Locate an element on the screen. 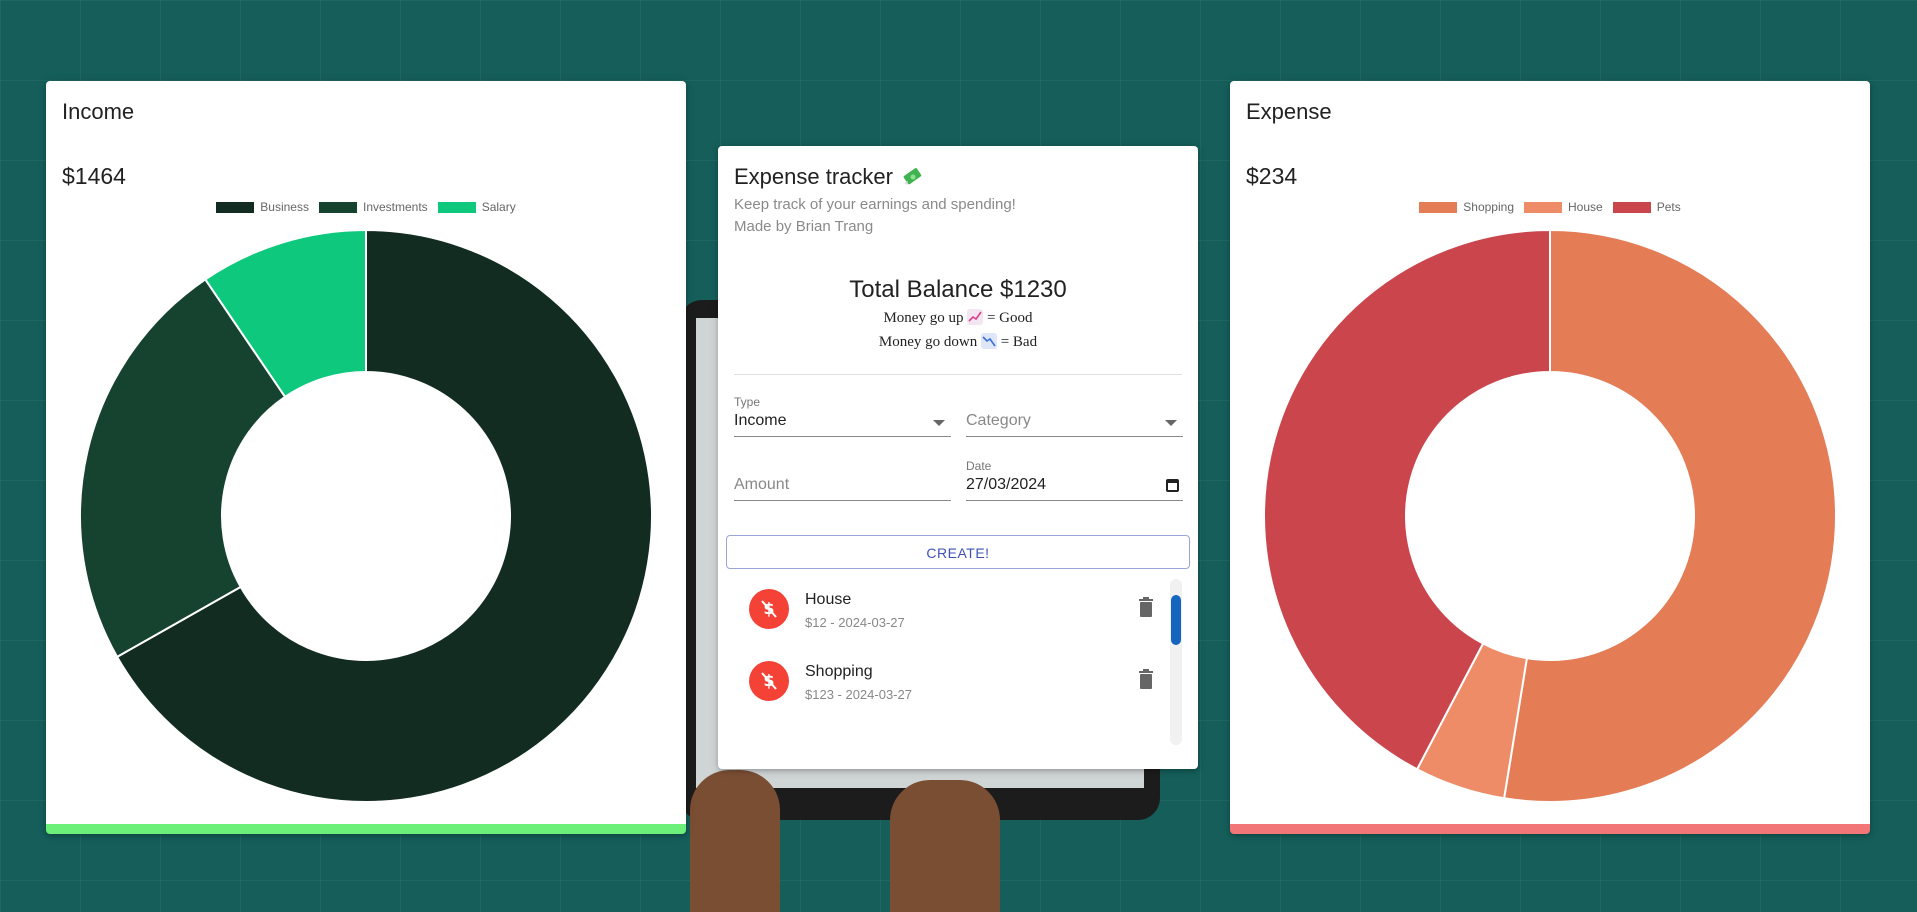  income-legend-item-investments: Investments is located at coordinates (373, 207).